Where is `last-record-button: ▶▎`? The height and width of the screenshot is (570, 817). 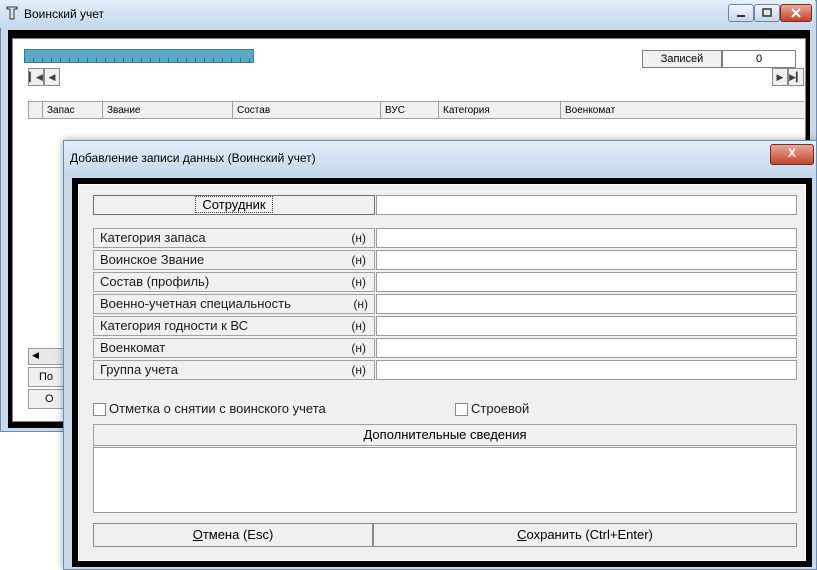 last-record-button: ▶▎ is located at coordinates (796, 77).